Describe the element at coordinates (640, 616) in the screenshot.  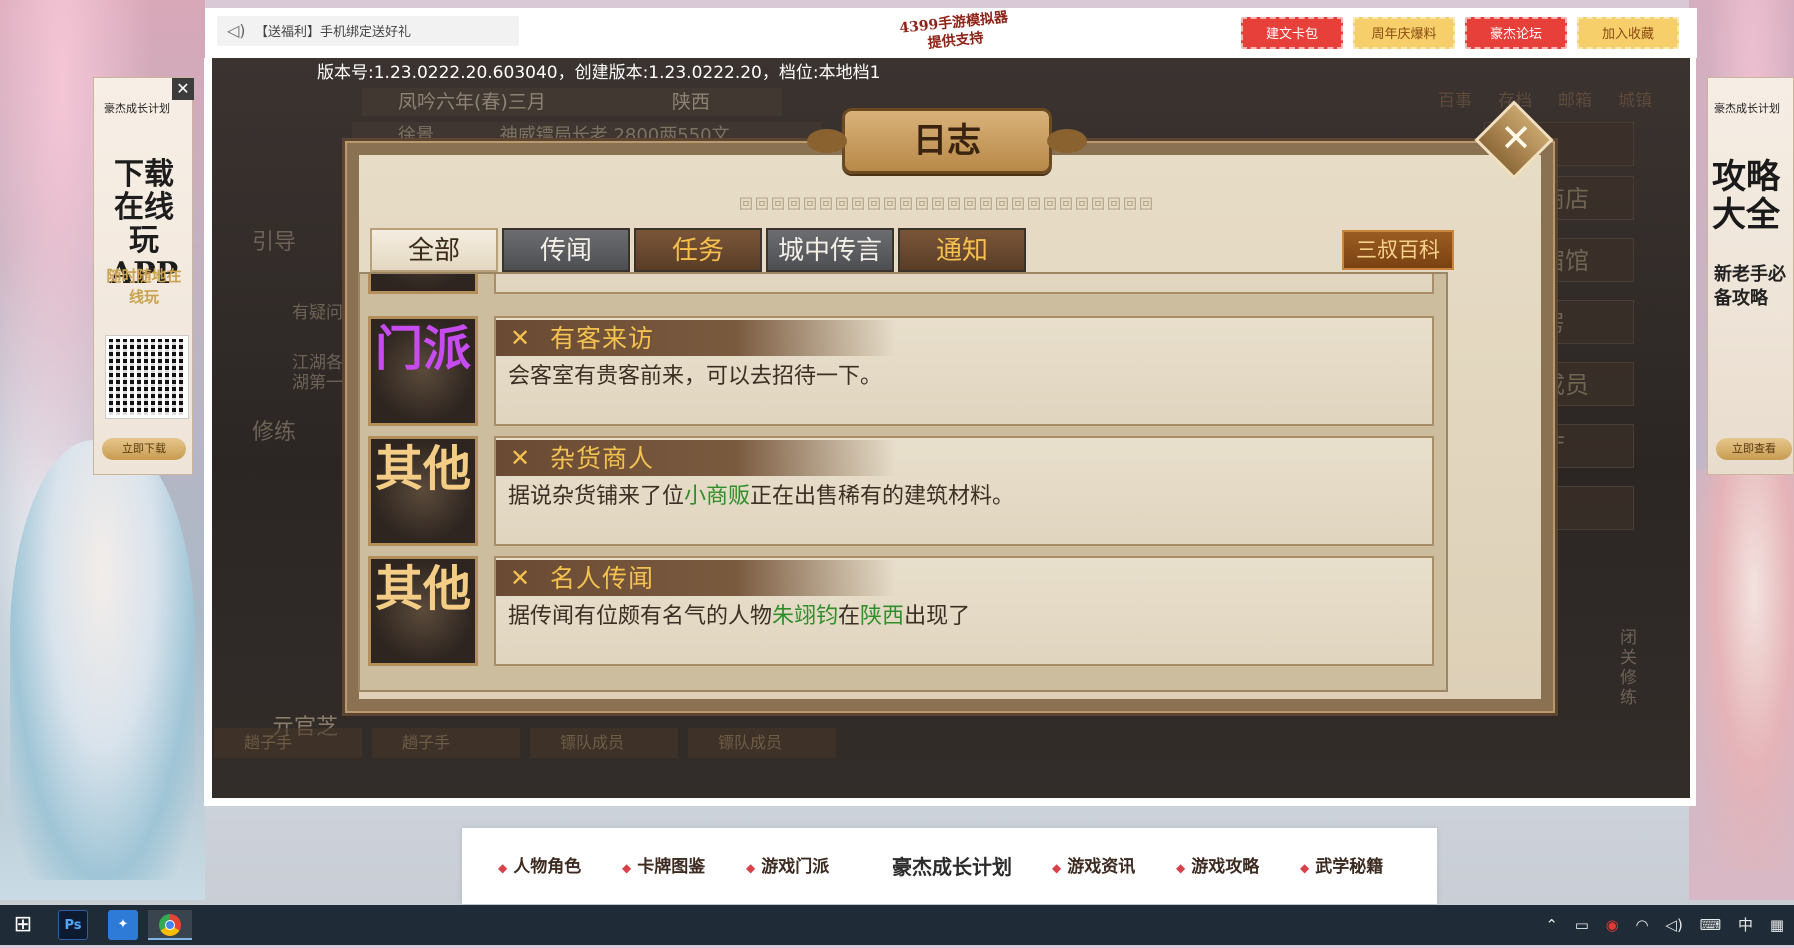
I see `entry-text-part: 据传闻有位颇有名气的人物` at that location.